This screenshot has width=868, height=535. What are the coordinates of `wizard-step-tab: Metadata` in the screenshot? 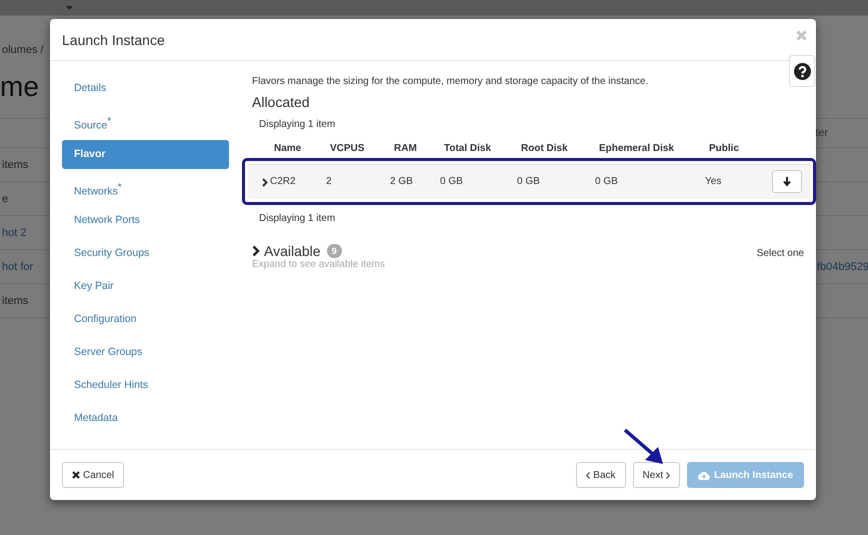 It's located at (145, 418).